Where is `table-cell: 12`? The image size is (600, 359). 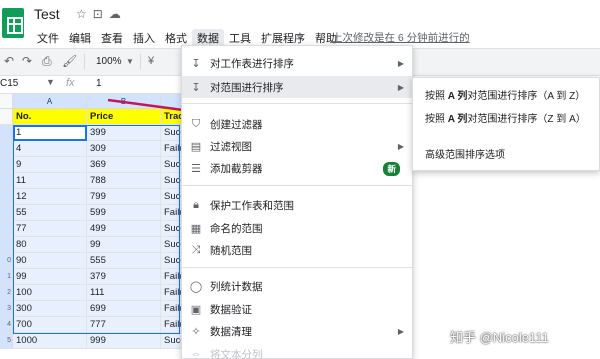 table-cell: 12 is located at coordinates (50, 197).